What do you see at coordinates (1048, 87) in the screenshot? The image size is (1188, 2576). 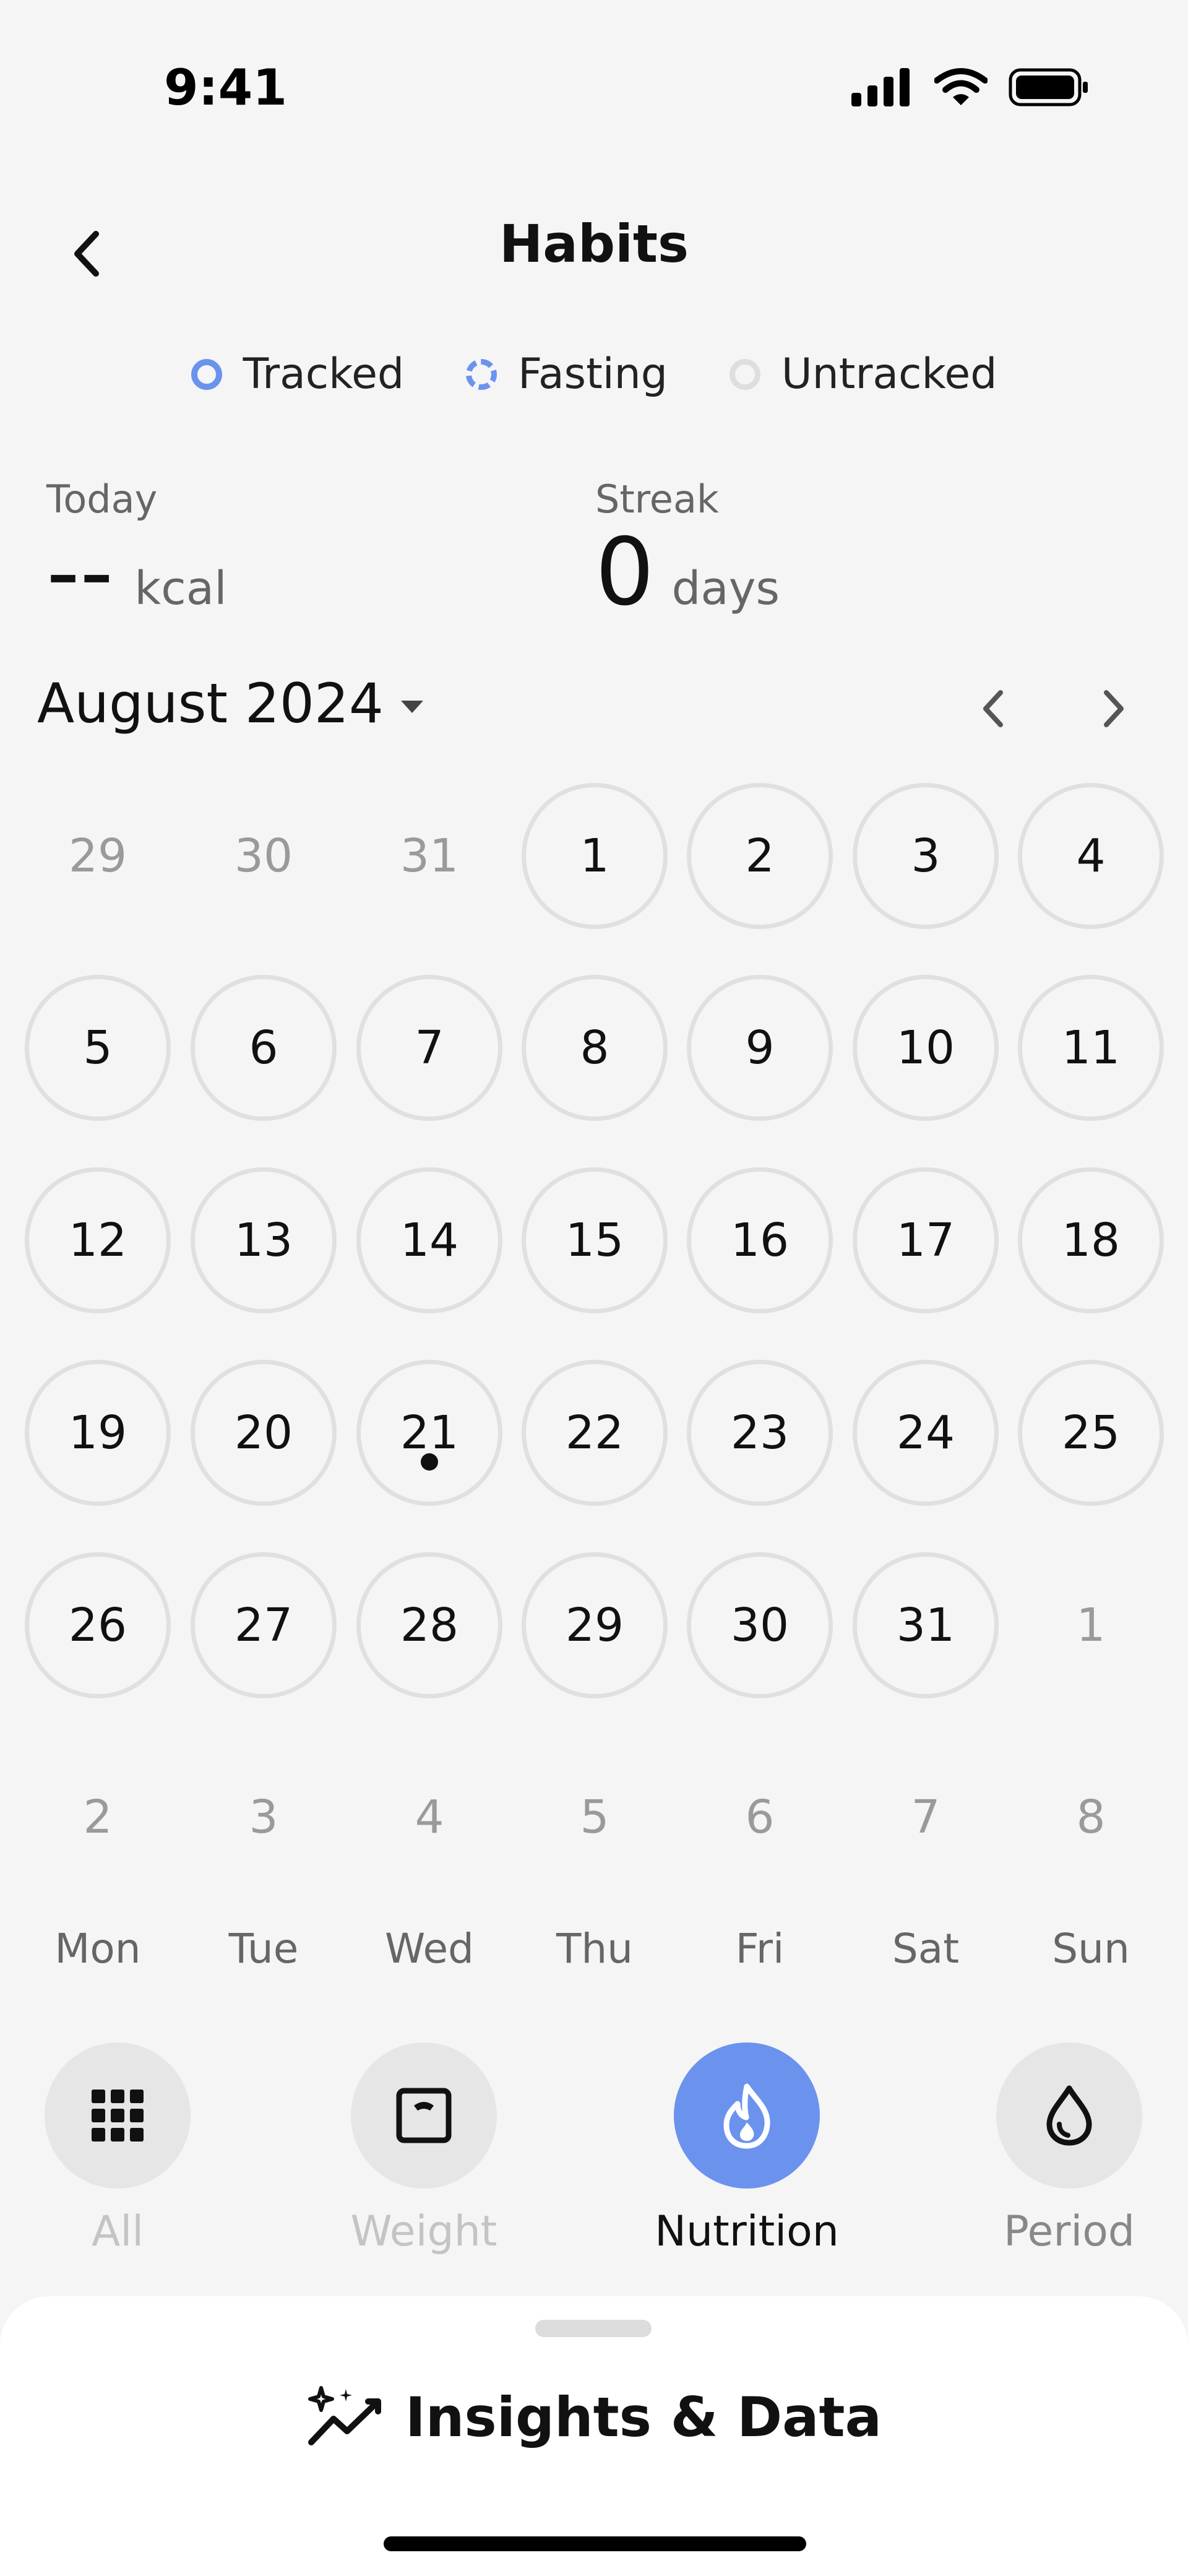 I see `battery-icon` at bounding box center [1048, 87].